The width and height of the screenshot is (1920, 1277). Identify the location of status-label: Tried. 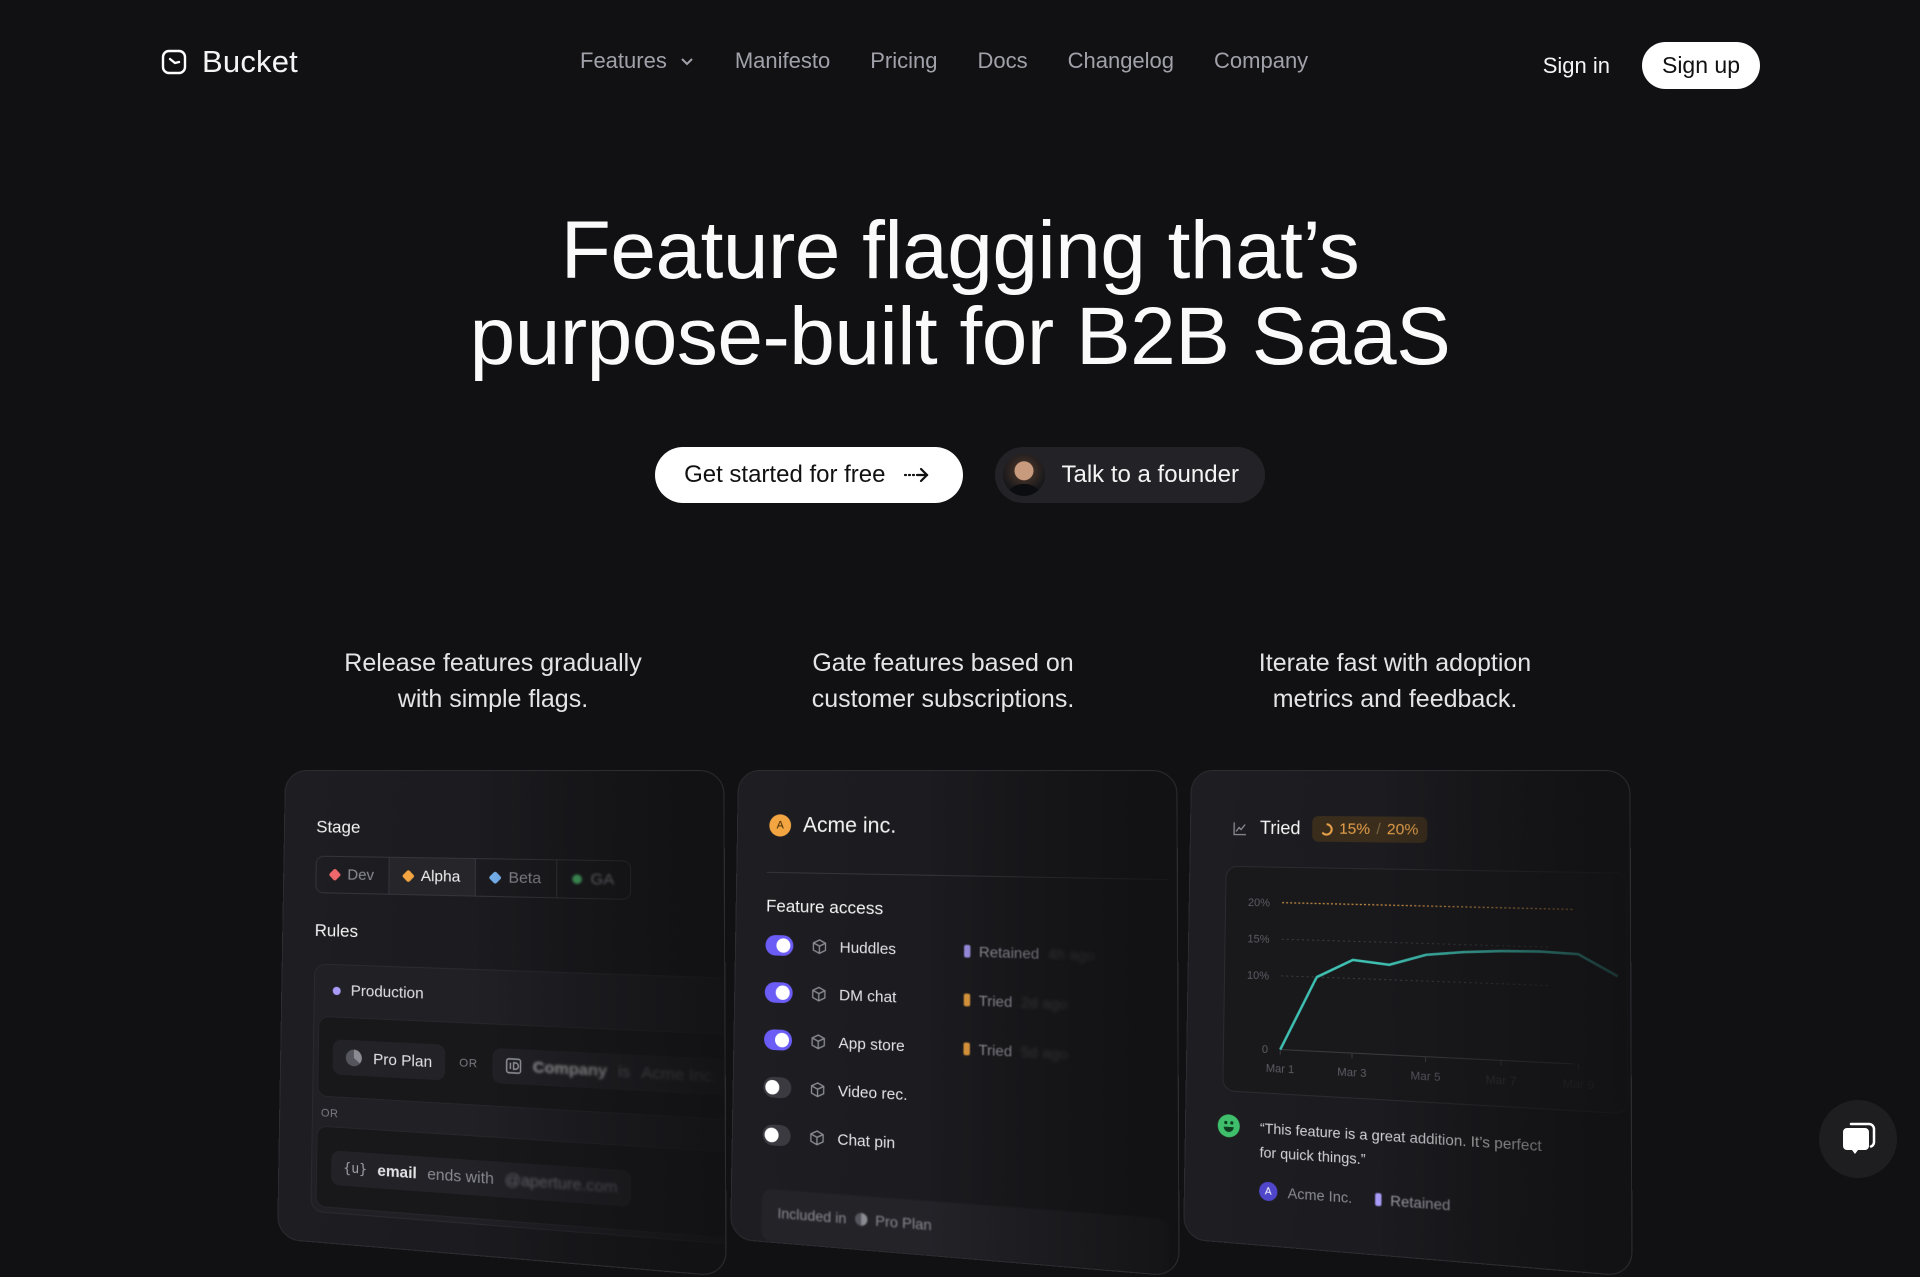
(996, 1001).